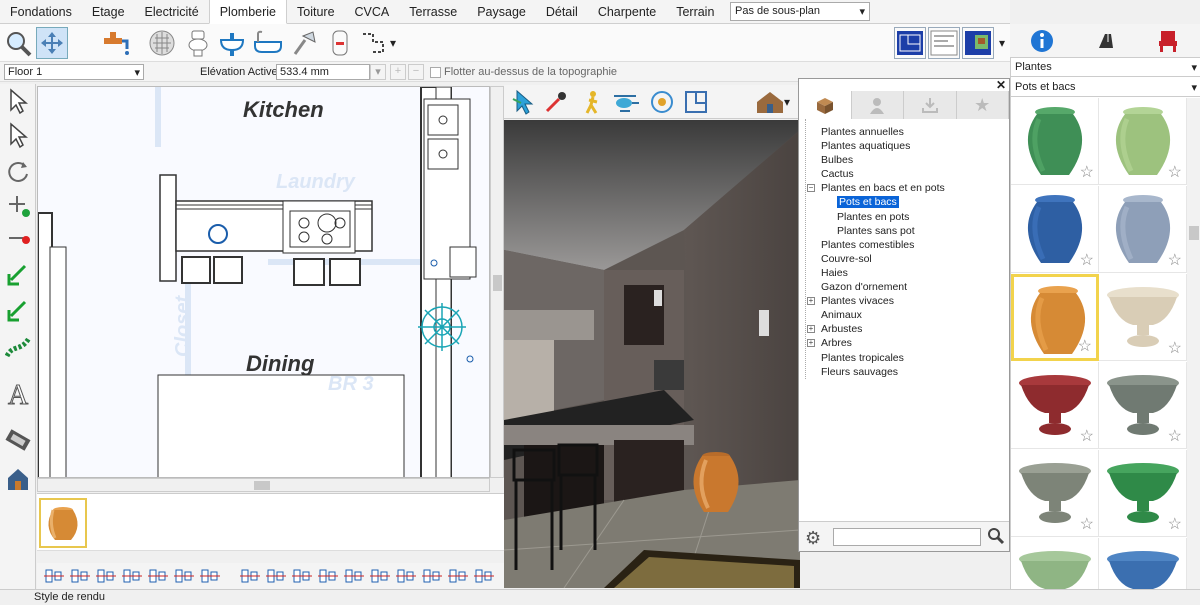 This screenshot has width=1200, height=605. Describe the element at coordinates (380, 576) in the screenshot. I see `space-evenly-icon` at that location.